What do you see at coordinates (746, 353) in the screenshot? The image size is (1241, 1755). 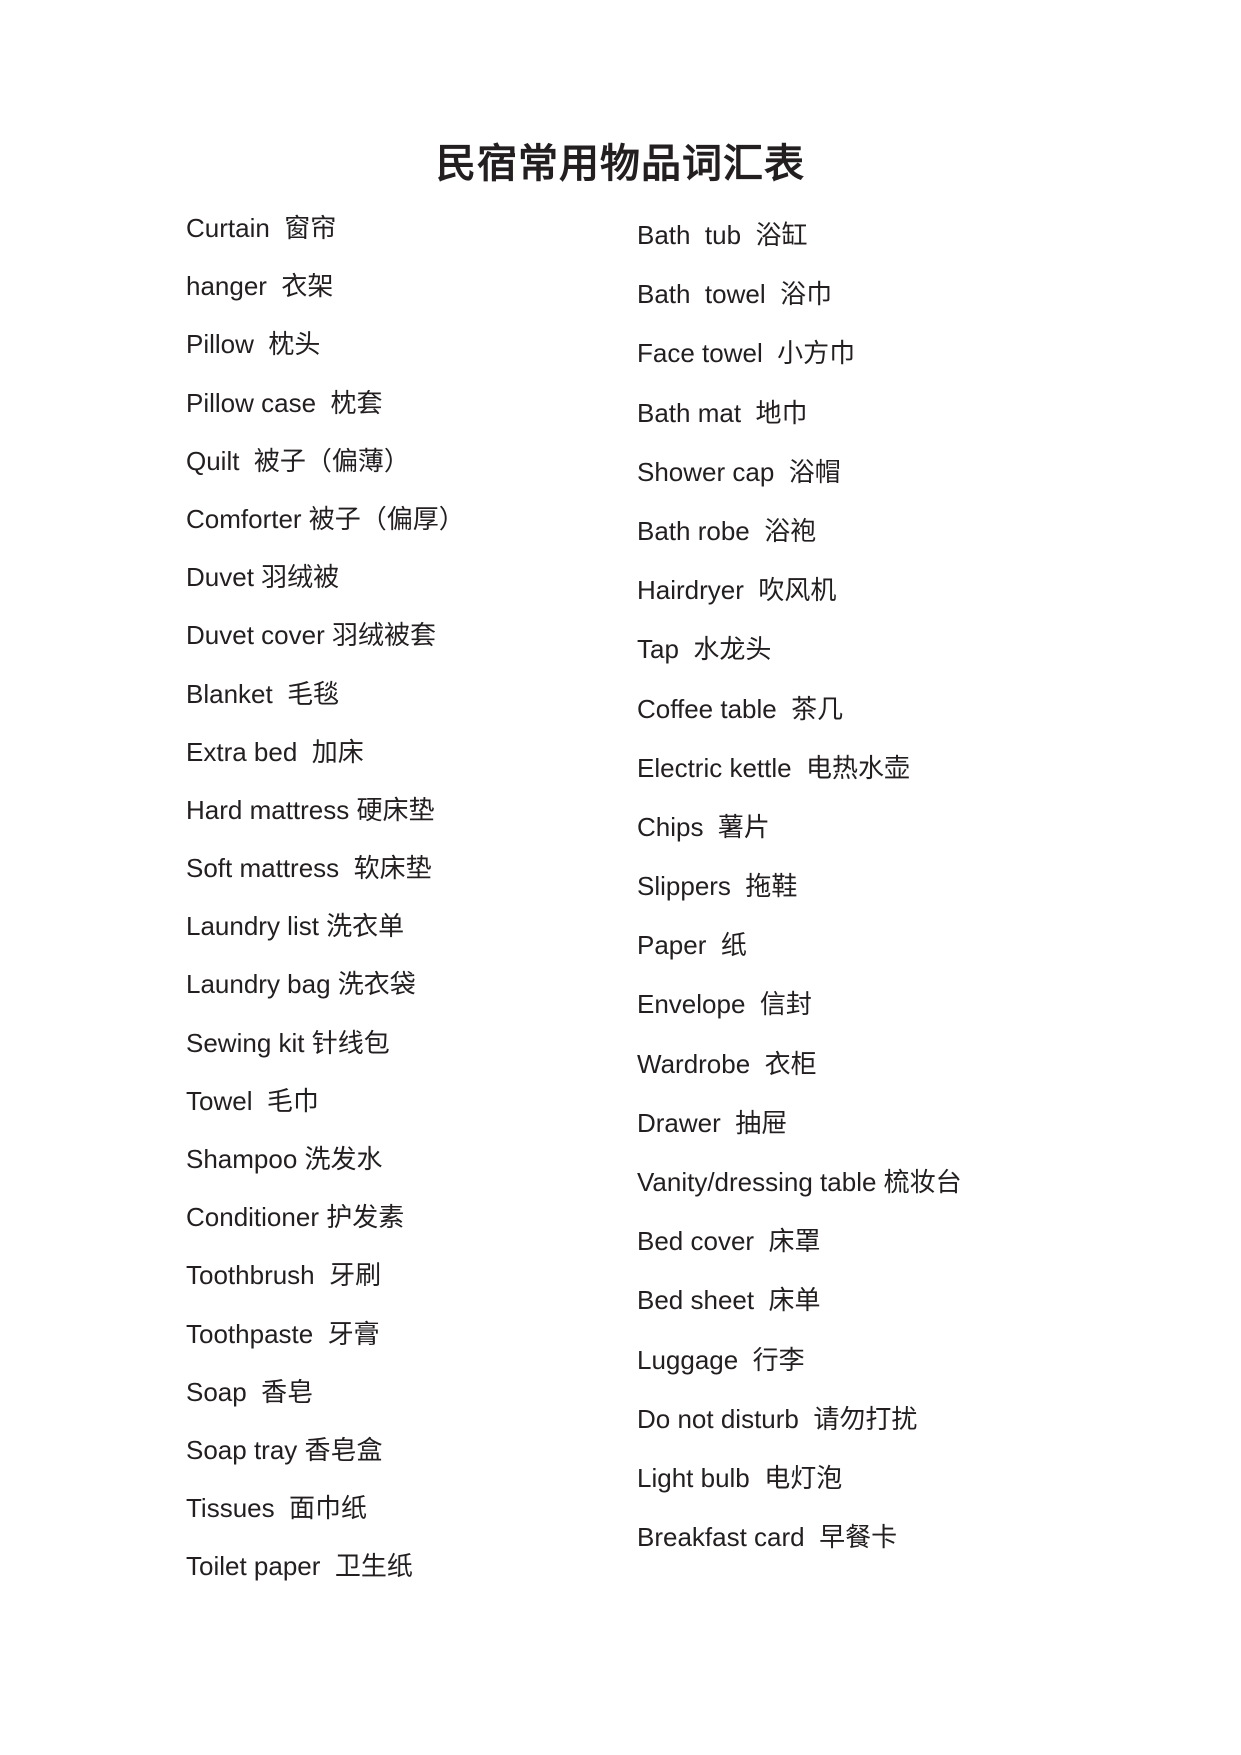 I see `vocabulary-entry: Face towel 小方巾` at bounding box center [746, 353].